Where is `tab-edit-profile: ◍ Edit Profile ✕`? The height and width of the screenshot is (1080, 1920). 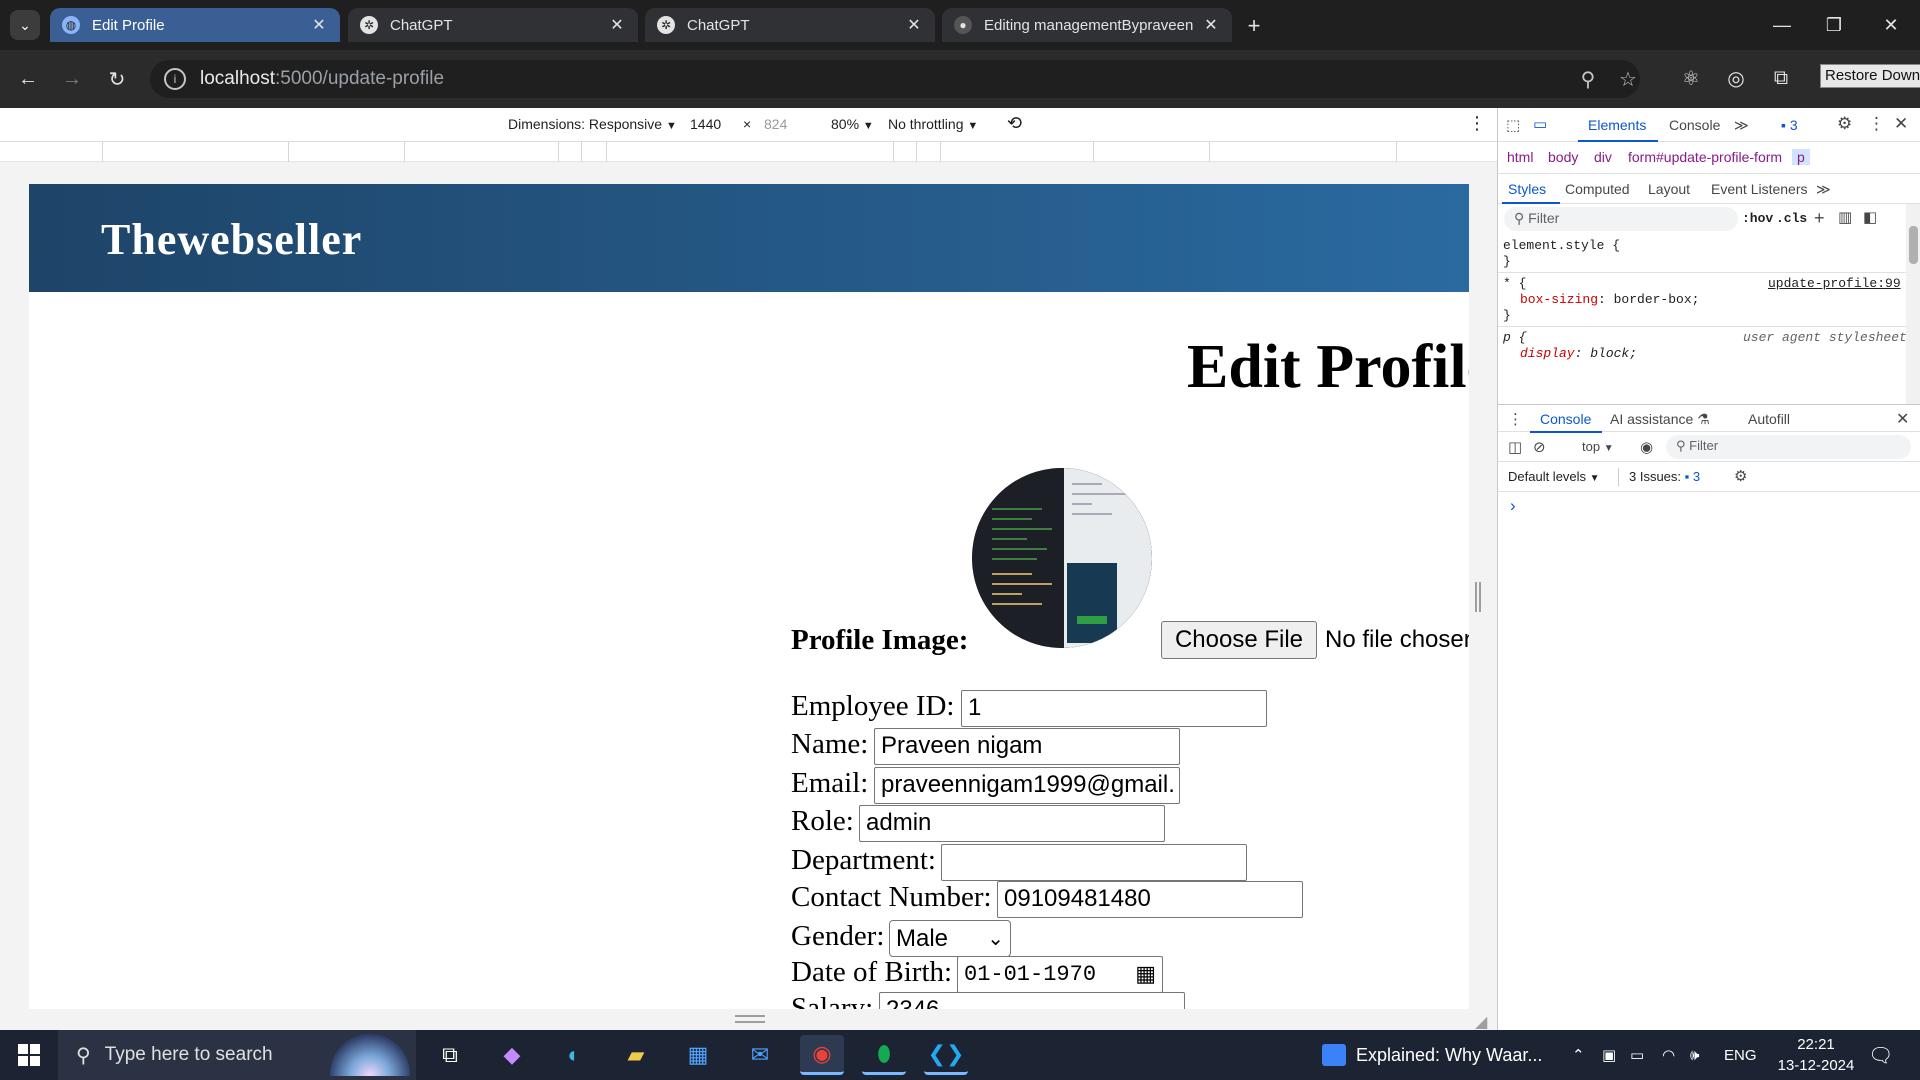
tab-edit-profile: ◍ Edit Profile ✕ is located at coordinates (195, 25).